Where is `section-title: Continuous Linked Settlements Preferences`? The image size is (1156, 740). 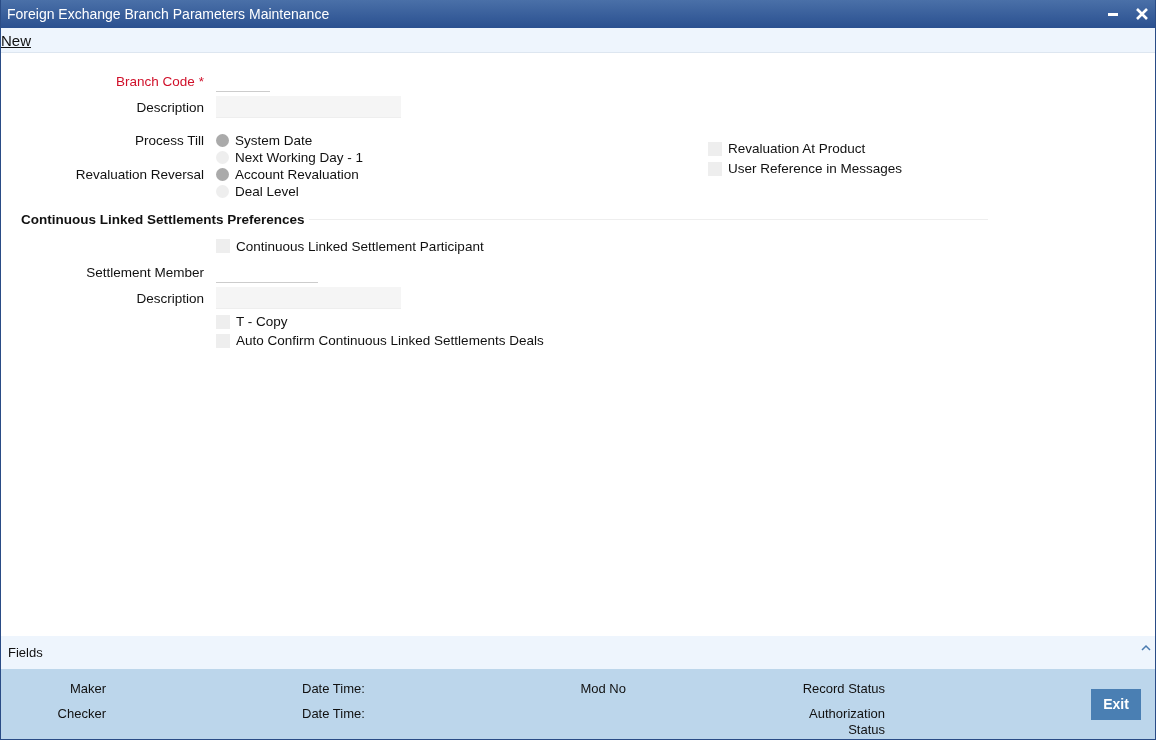 section-title: Continuous Linked Settlements Preferences is located at coordinates (163, 219).